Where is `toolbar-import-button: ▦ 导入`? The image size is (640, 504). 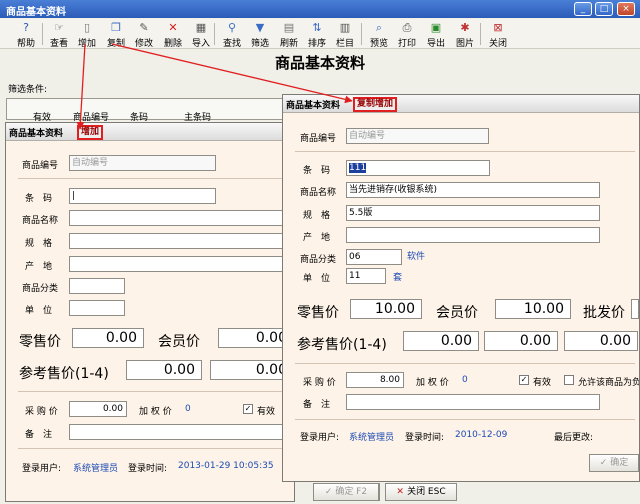 toolbar-import-button: ▦ 导入 is located at coordinates (201, 35).